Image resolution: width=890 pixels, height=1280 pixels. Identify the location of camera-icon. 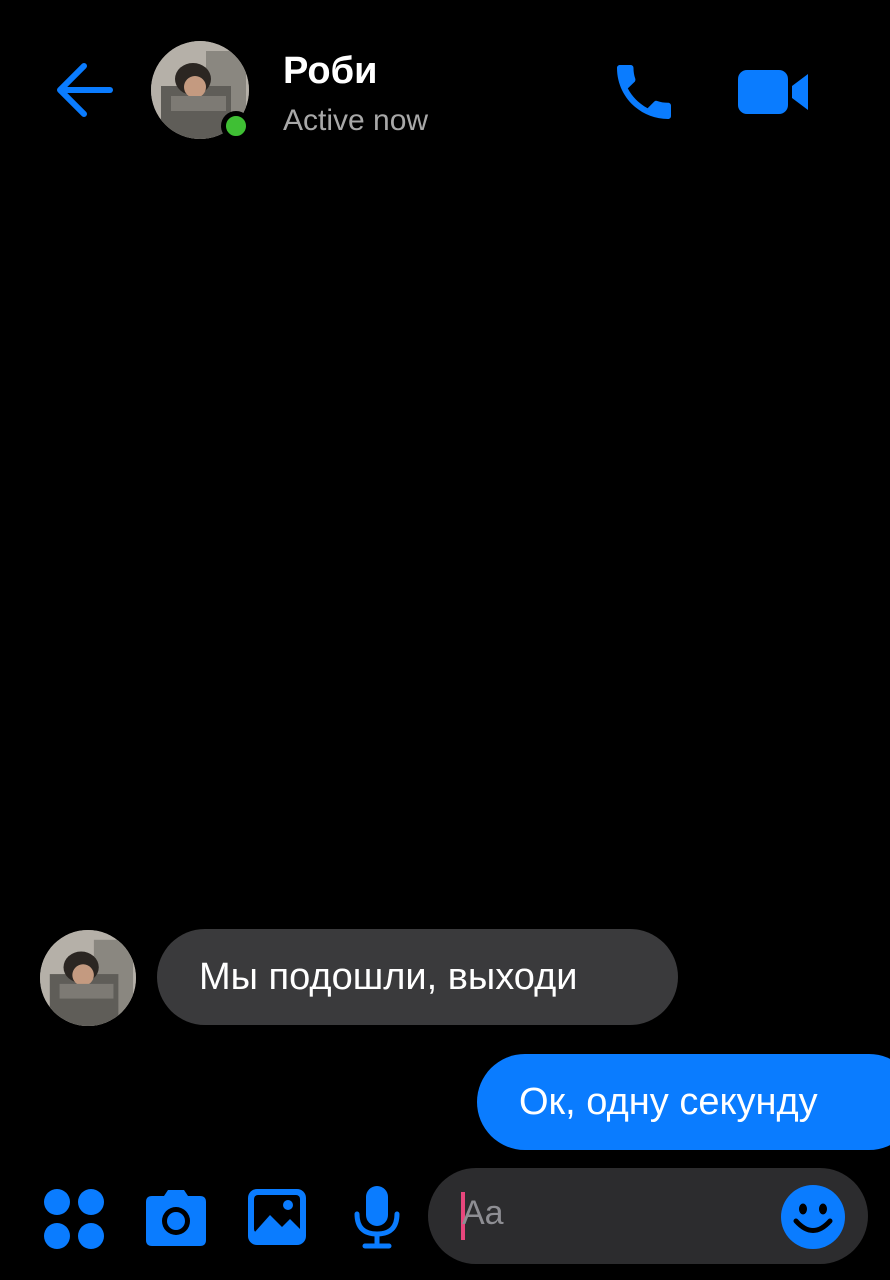
(176, 1218).